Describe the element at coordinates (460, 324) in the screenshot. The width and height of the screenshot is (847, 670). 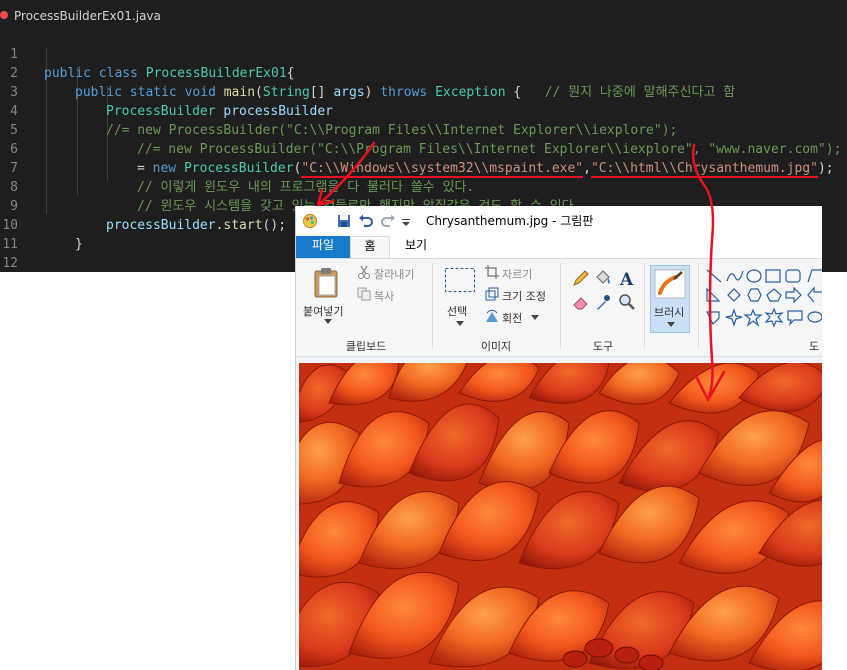
I see `select-dropdown-icon` at that location.